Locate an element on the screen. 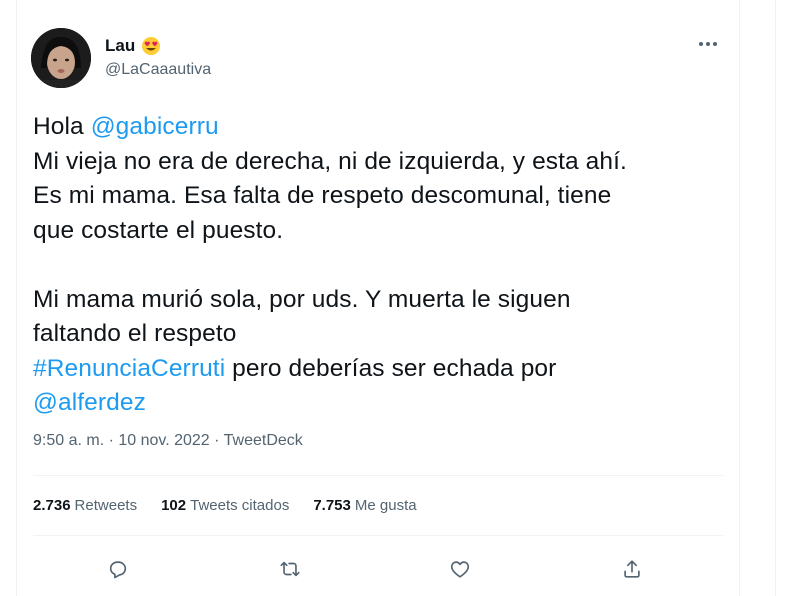 This screenshot has height=596, width=790. tweet-text-line: que costarte el puesto. is located at coordinates (378, 231).